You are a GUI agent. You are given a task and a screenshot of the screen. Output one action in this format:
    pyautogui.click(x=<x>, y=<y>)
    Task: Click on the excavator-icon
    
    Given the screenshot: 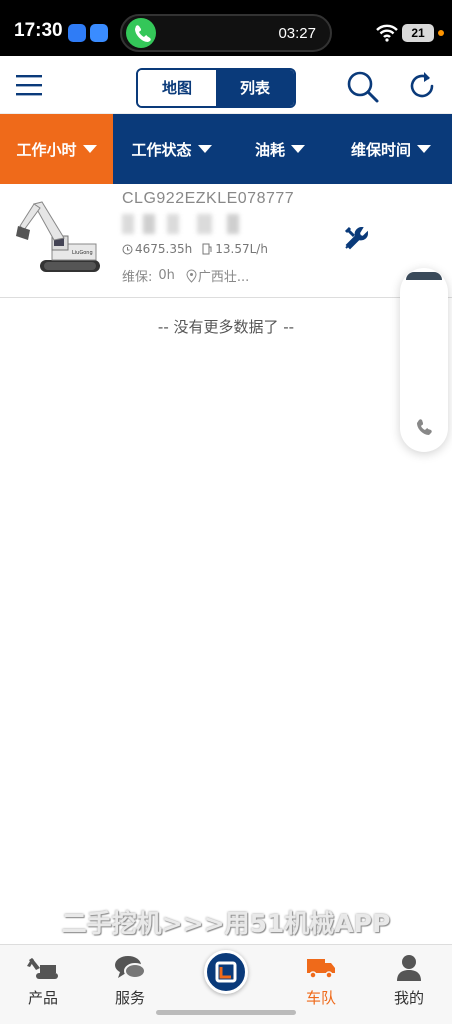 What is the action you would take?
    pyautogui.click(x=42, y=968)
    